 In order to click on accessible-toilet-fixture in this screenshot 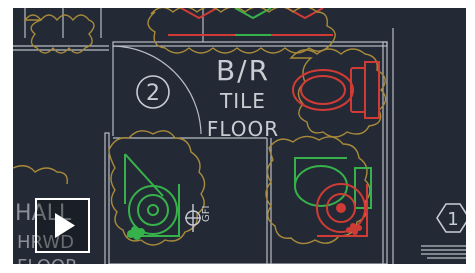, I will do `click(152, 196)`.